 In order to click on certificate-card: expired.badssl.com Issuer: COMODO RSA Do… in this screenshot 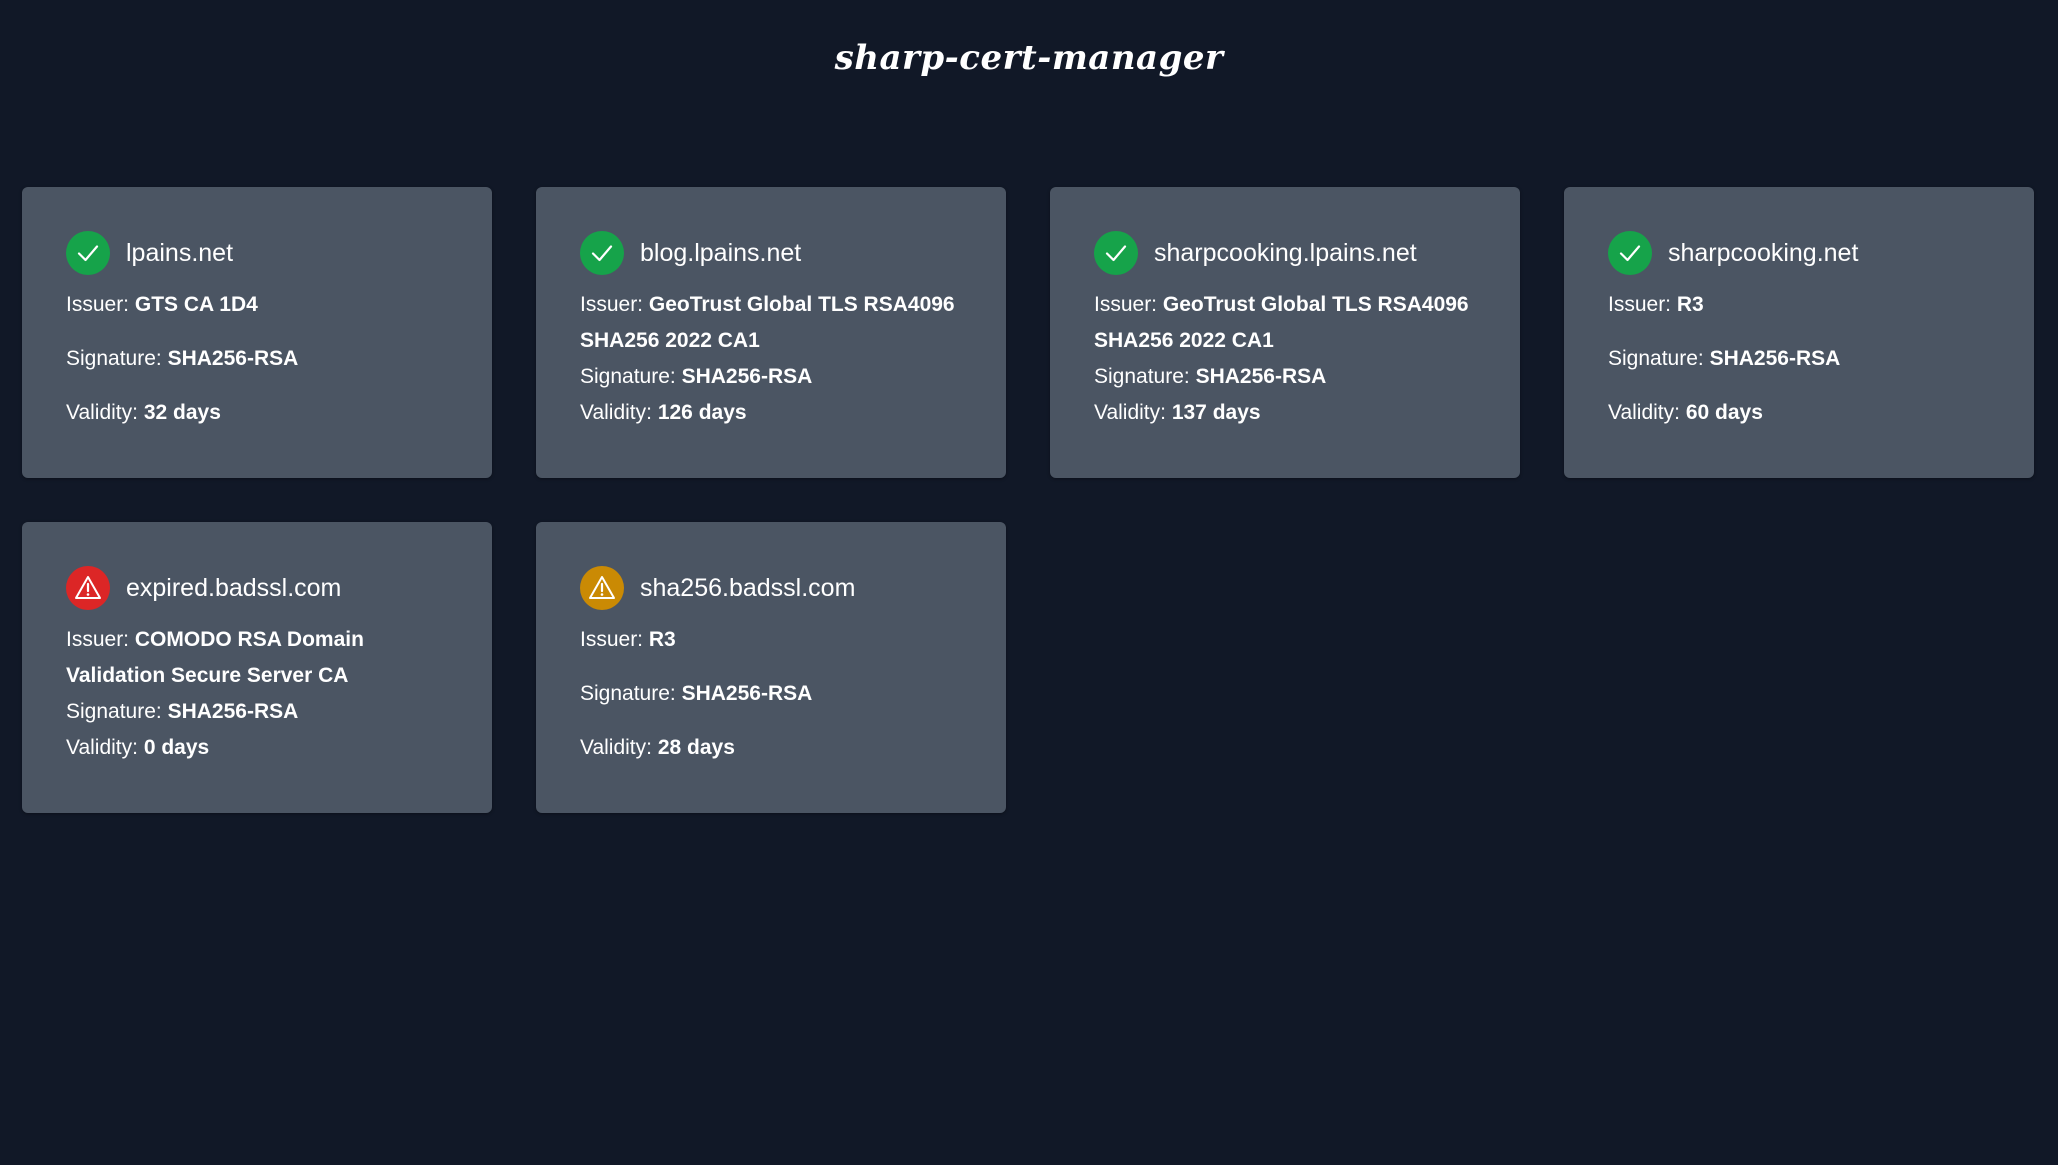, I will do `click(257, 667)`.